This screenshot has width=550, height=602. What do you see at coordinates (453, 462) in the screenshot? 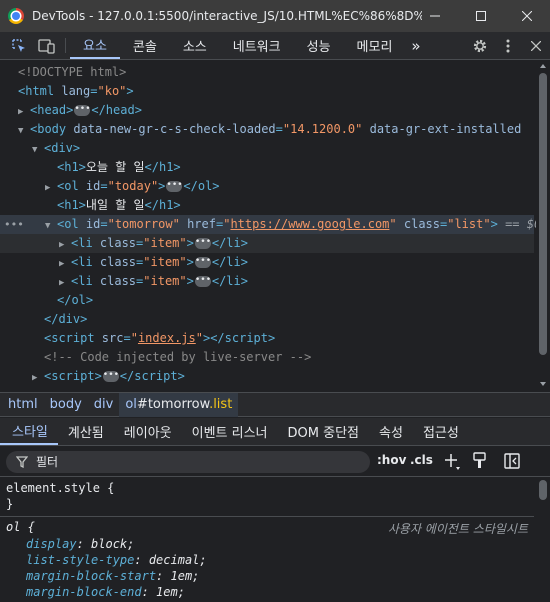
I see `new-style-rule-icon` at bounding box center [453, 462].